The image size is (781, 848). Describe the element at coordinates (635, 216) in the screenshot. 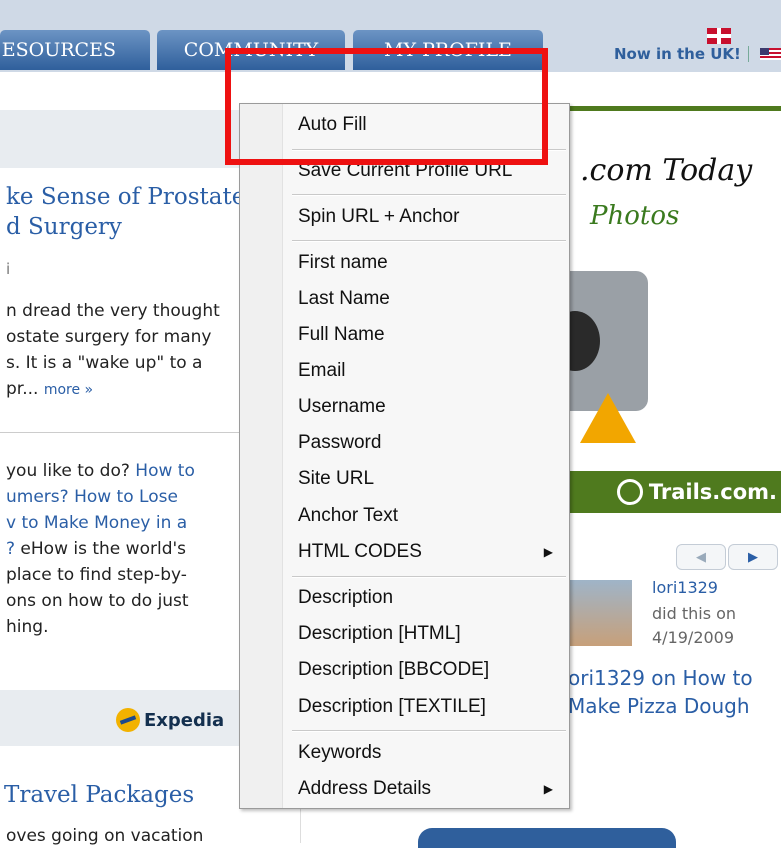

I see `ad-subtitle: Photos` at that location.